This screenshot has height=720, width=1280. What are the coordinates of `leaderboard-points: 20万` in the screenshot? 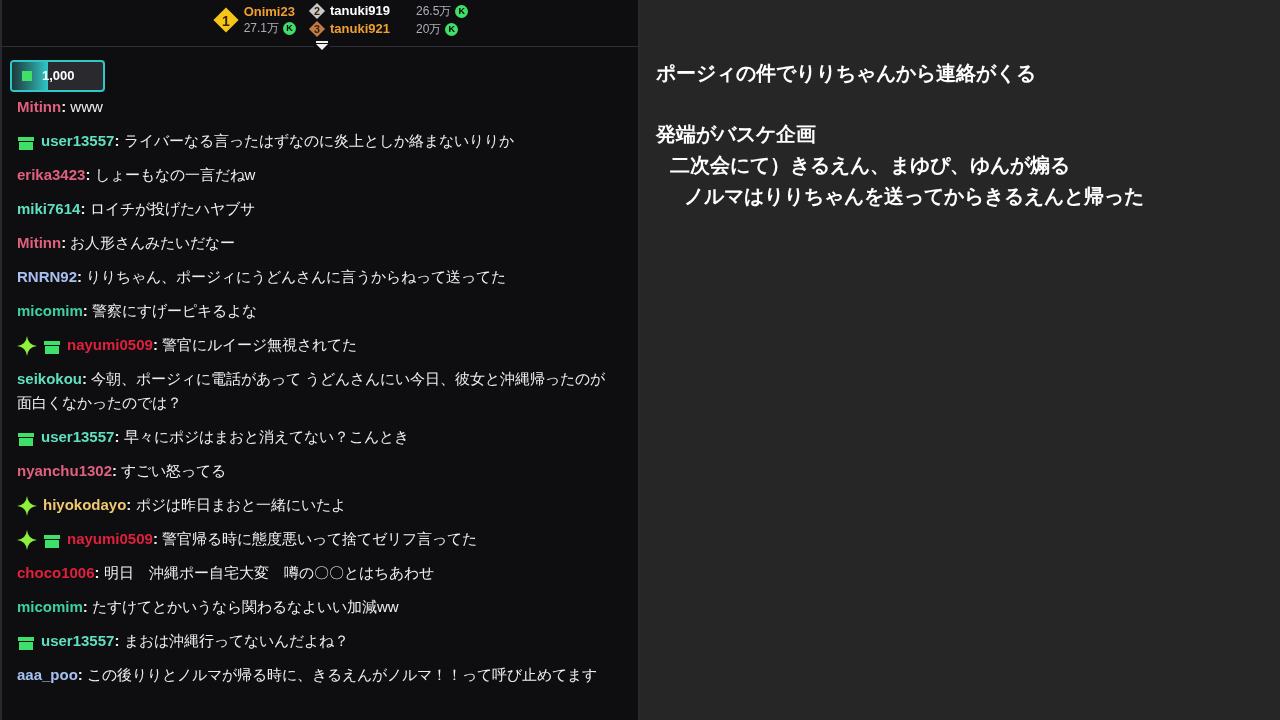 It's located at (429, 29).